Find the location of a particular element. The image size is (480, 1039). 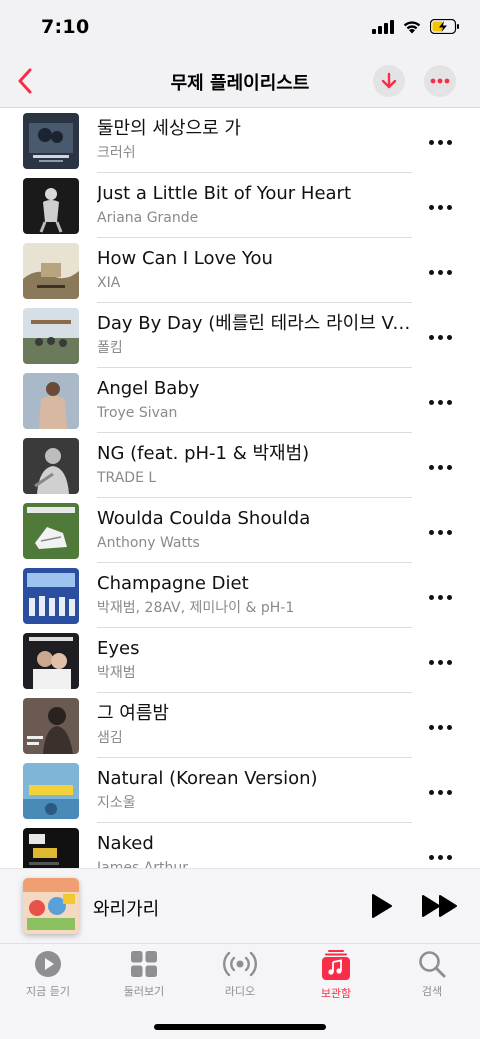

tab-listen-now: 지금 듣기 is located at coordinates (48, 977).